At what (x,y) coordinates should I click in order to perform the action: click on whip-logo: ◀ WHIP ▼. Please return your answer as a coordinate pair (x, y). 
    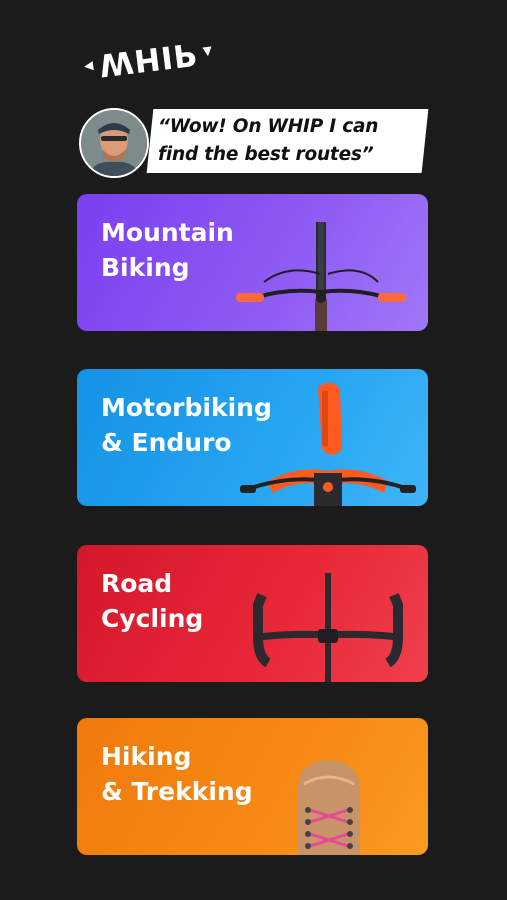
    Looking at the image, I should click on (148, 58).